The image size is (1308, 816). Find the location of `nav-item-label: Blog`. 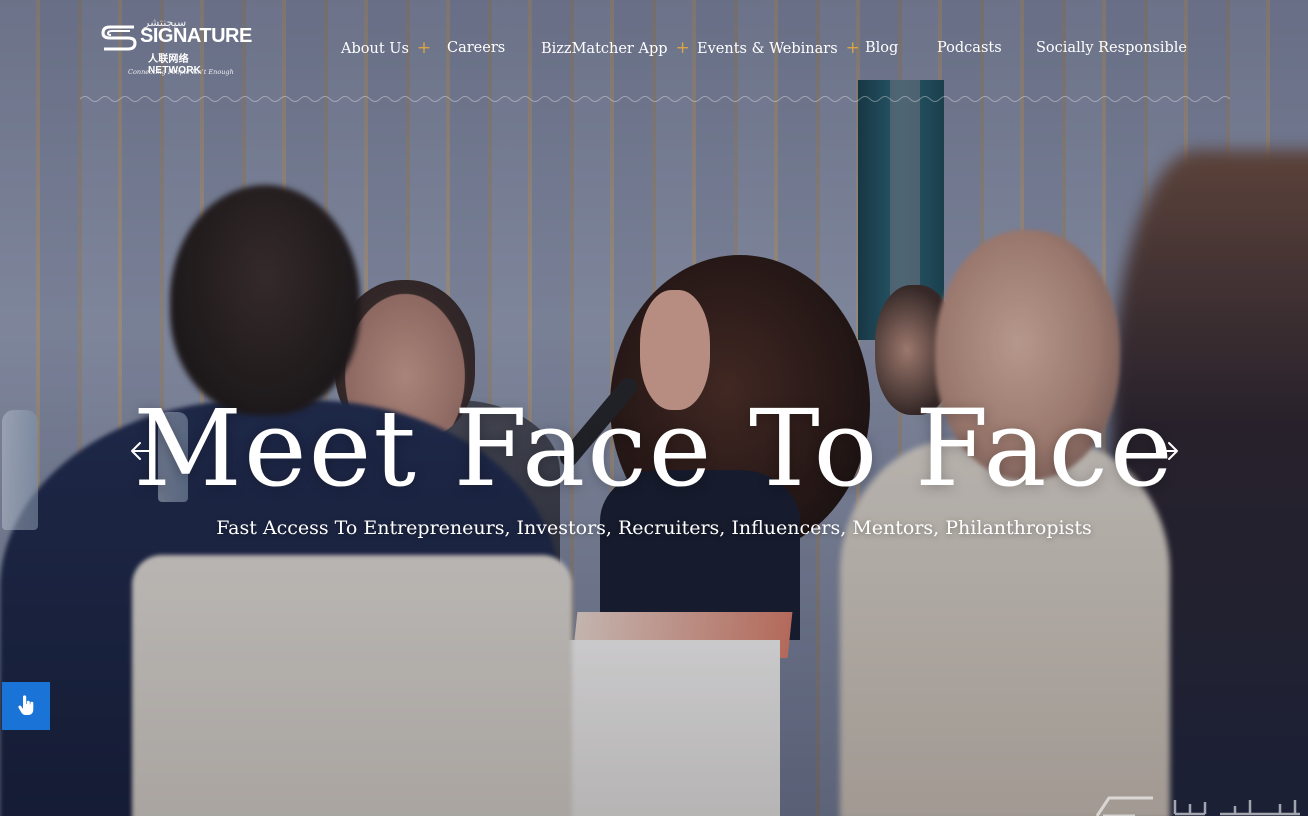

nav-item-label: Blog is located at coordinates (882, 48).